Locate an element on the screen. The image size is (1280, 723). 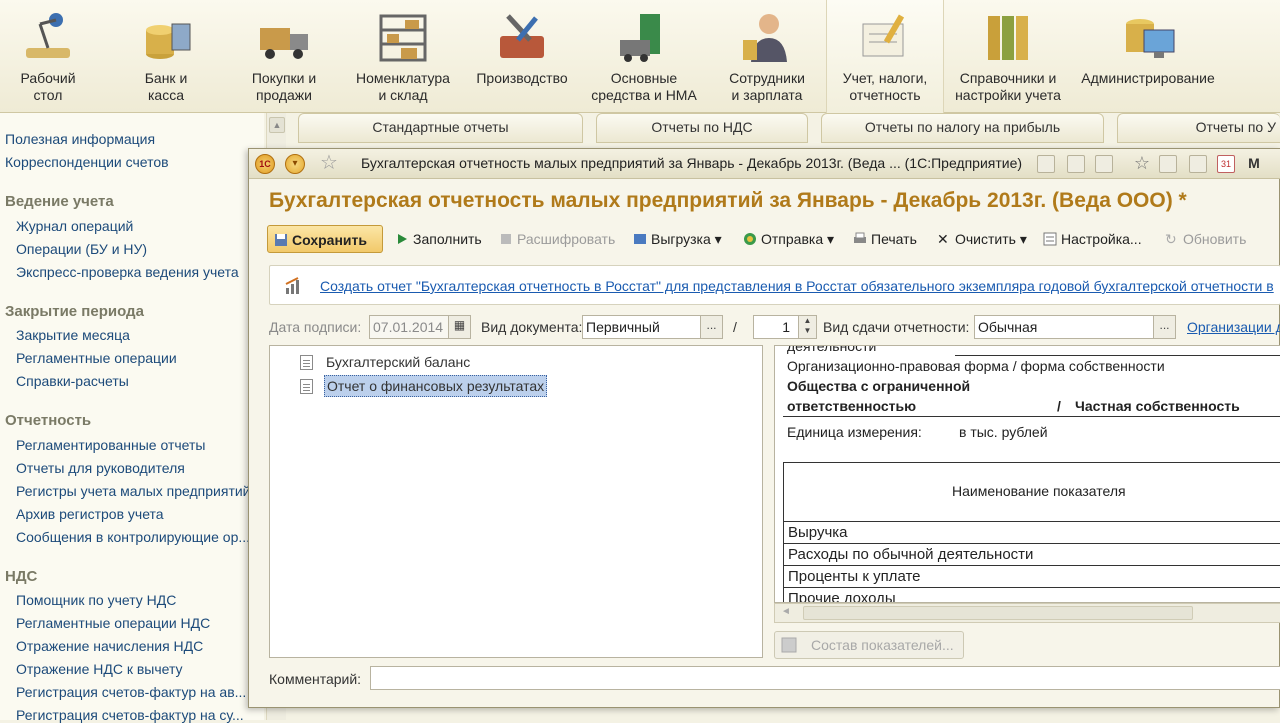
delivery-label: Вид сдачи отчетности: is located at coordinates (896, 327).